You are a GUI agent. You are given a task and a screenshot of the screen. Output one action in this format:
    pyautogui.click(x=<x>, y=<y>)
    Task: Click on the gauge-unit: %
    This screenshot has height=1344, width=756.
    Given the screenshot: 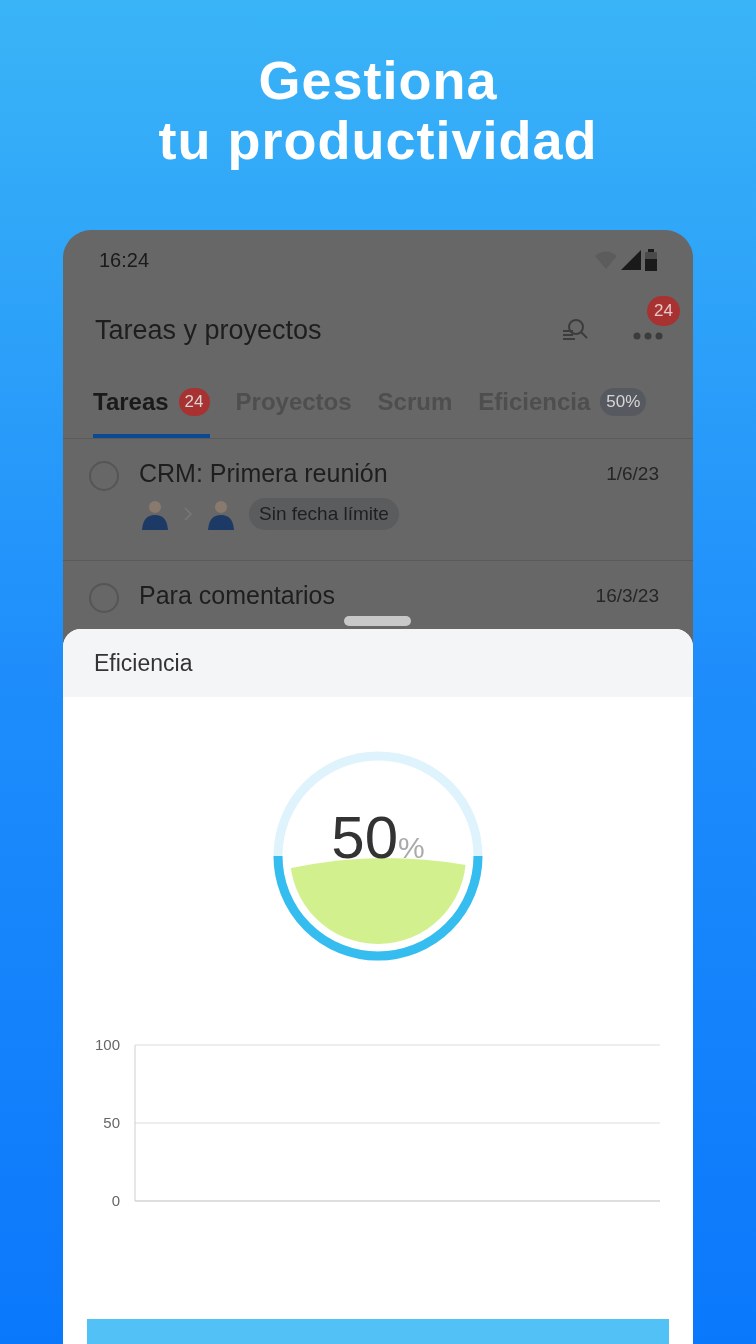 What is the action you would take?
    pyautogui.click(x=411, y=848)
    